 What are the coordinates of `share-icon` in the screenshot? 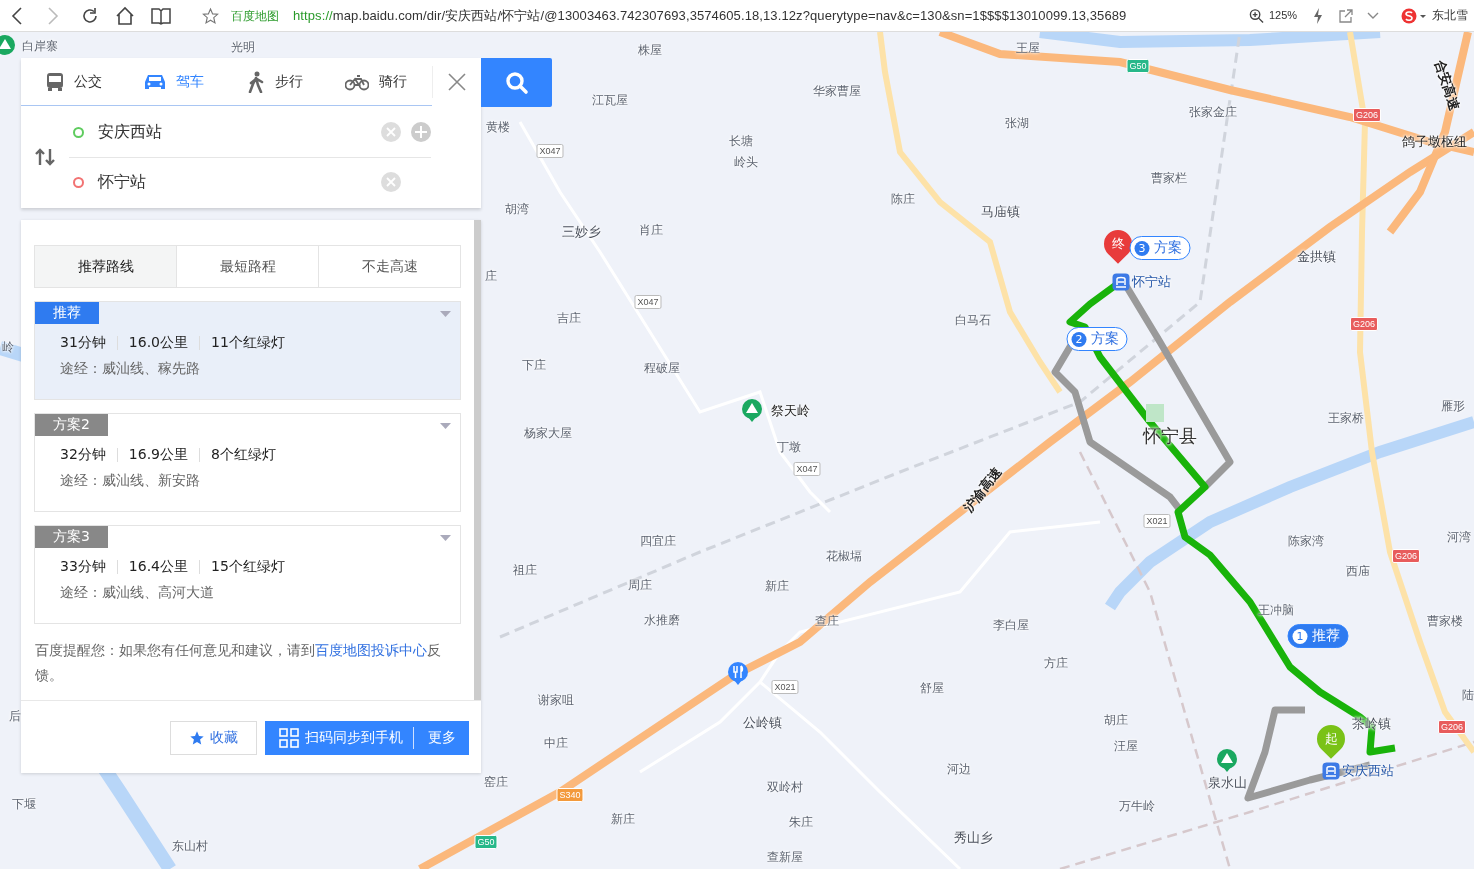 It's located at (1346, 15).